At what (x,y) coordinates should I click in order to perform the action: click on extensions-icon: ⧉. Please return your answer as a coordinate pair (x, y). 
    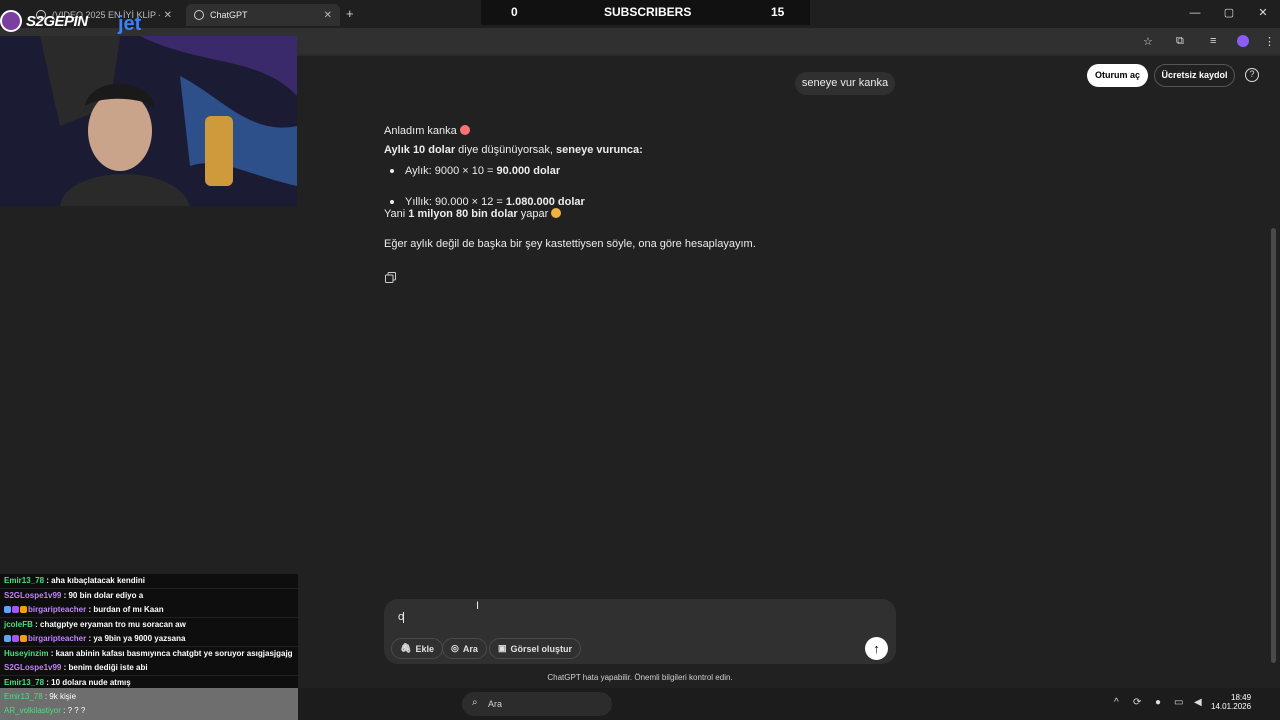
    Looking at the image, I should click on (1180, 41).